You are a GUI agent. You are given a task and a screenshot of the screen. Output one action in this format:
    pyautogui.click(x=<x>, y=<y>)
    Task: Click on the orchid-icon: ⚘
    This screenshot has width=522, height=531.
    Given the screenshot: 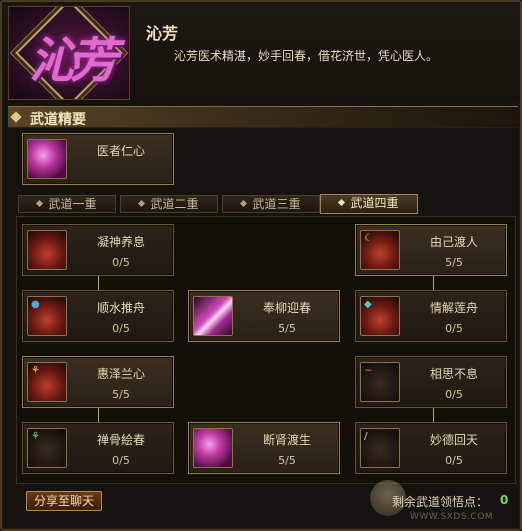 What is the action you would take?
    pyautogui.click(x=47, y=382)
    